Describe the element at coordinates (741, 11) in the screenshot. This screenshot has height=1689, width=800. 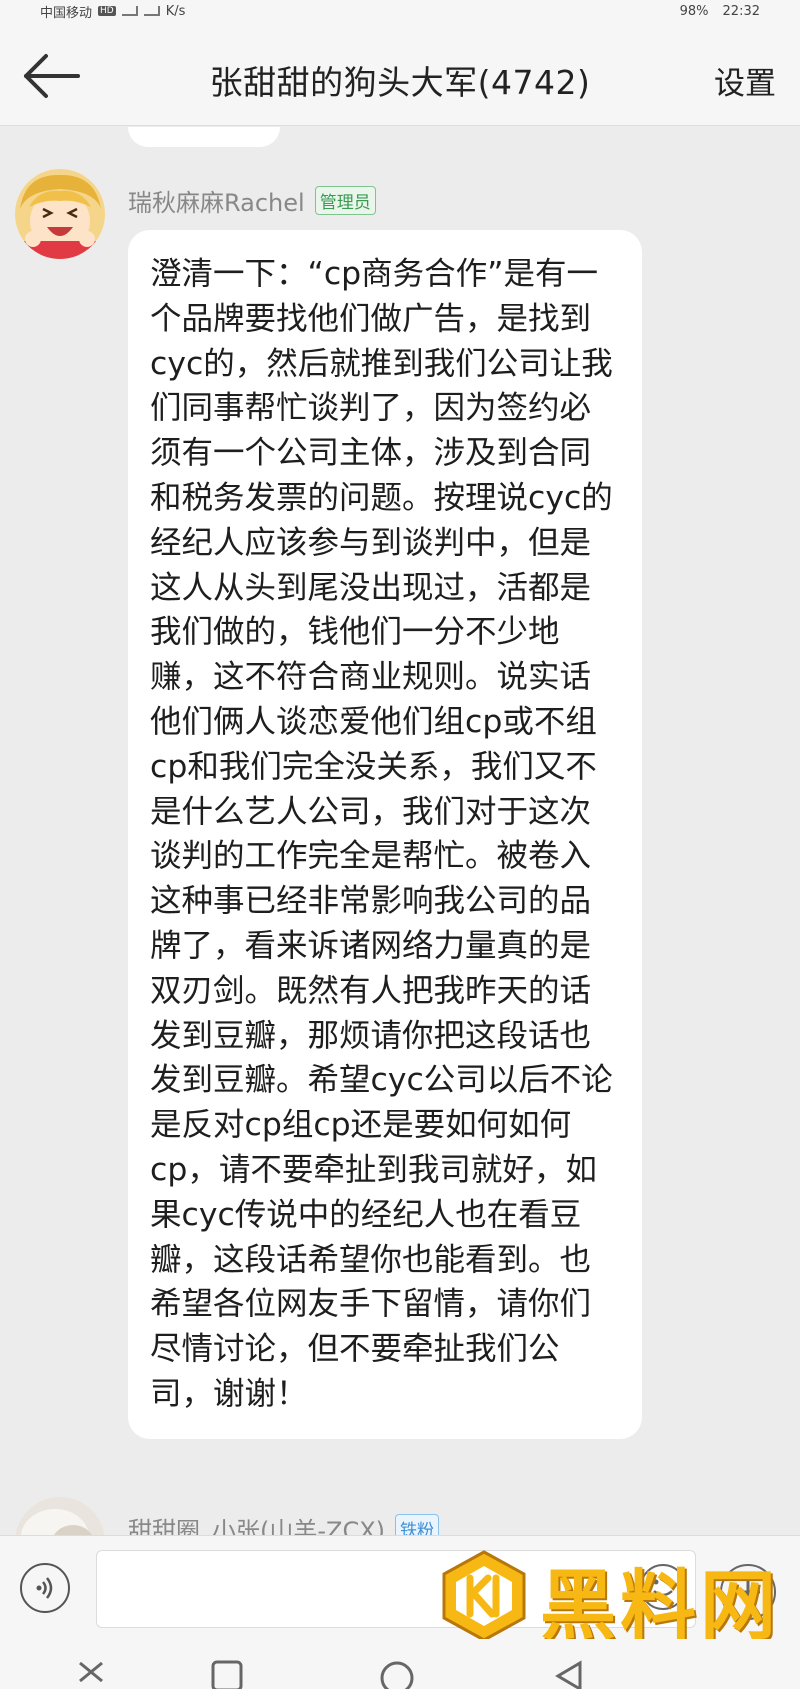
I see `clock: 22:32` at that location.